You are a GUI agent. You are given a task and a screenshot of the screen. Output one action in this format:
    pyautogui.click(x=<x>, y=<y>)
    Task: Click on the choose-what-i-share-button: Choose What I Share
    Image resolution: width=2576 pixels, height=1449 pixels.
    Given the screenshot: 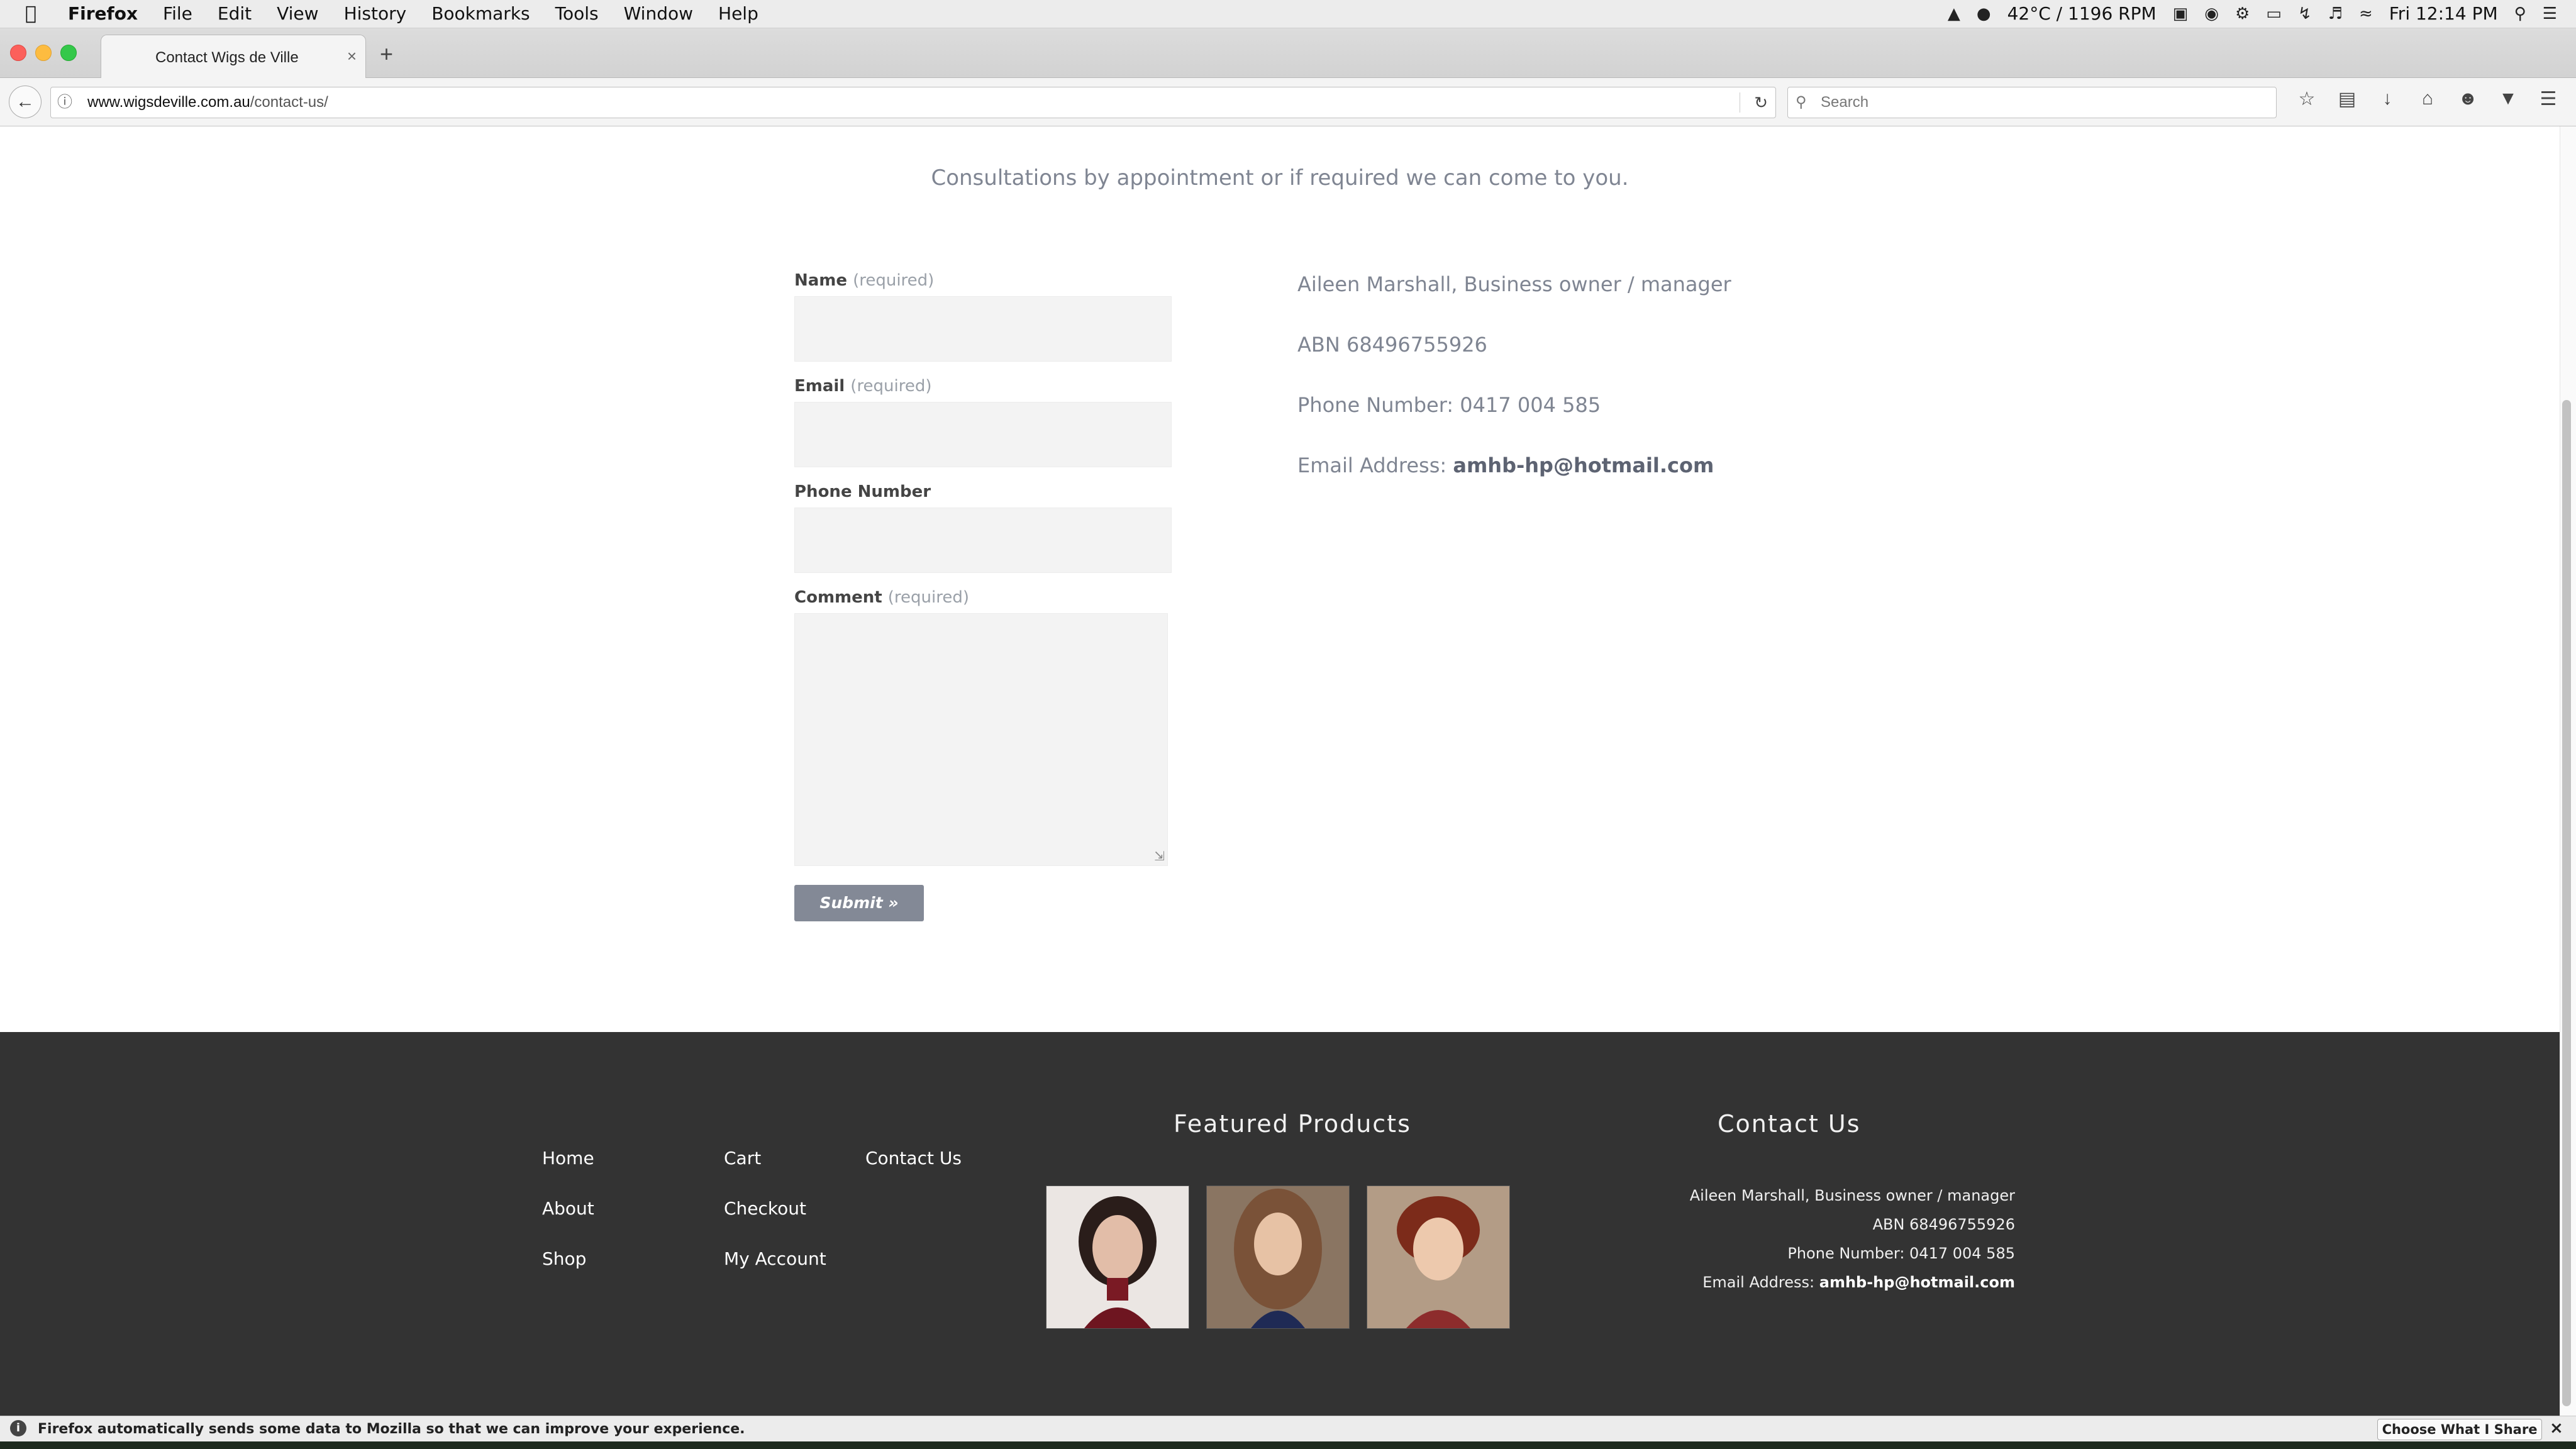 What is the action you would take?
    pyautogui.click(x=2459, y=1429)
    